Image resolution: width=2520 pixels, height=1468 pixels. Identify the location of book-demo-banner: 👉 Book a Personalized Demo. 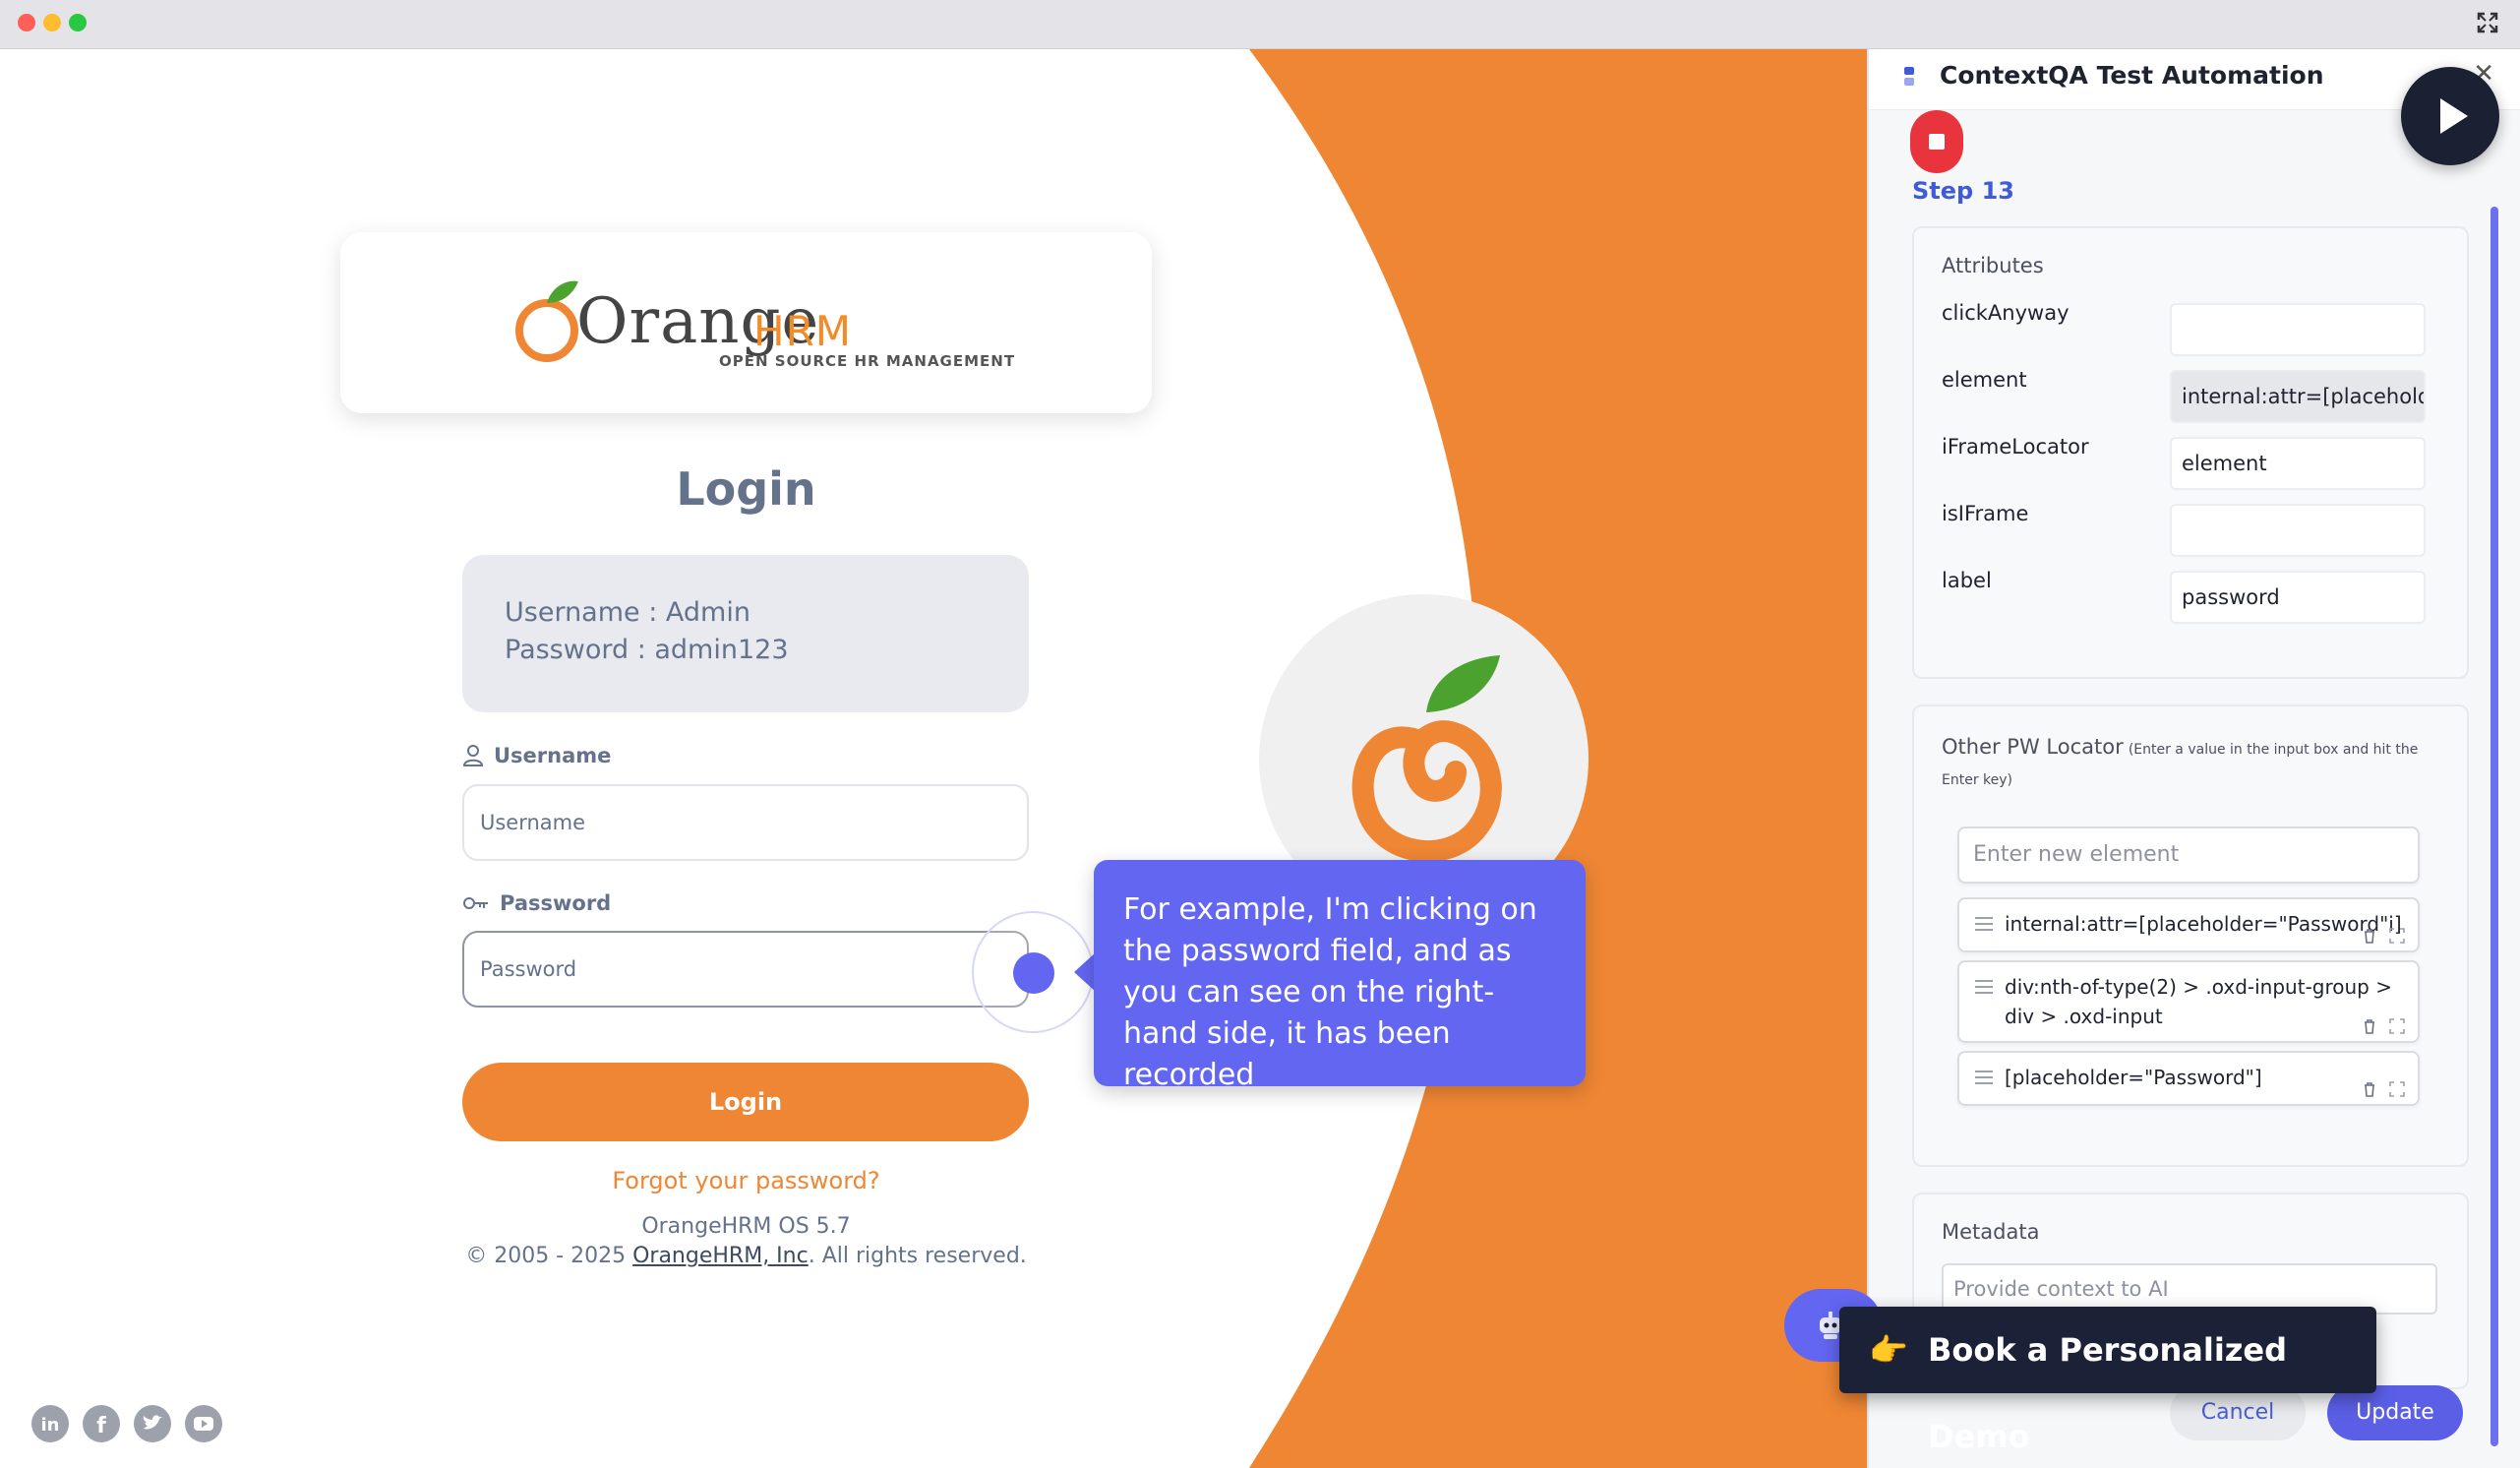
(2107, 1381).